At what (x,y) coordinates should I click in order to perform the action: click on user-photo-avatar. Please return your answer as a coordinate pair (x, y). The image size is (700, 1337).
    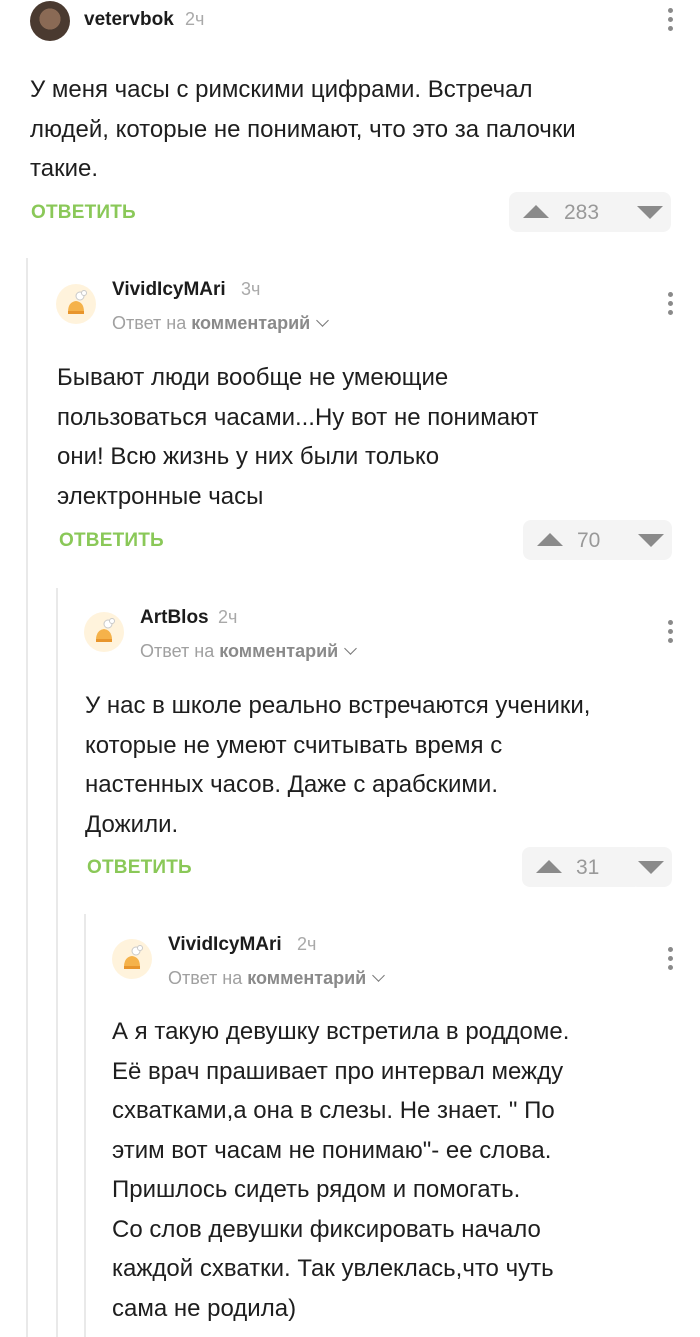
    Looking at the image, I should click on (50, 21).